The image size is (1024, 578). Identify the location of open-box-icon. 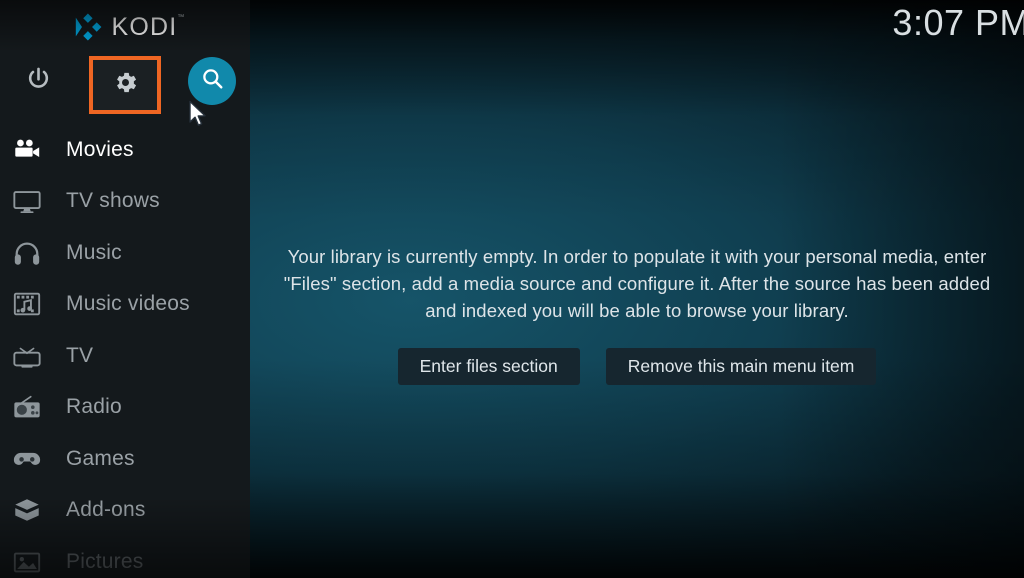
(27, 510).